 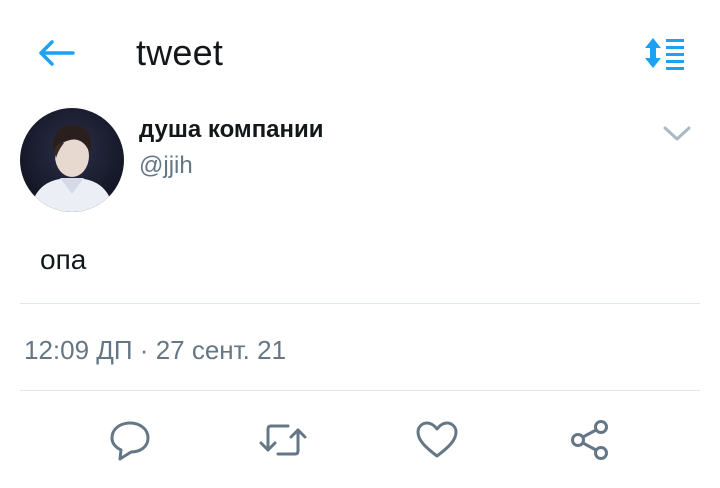 I want to click on reply-button, so click(x=130, y=440).